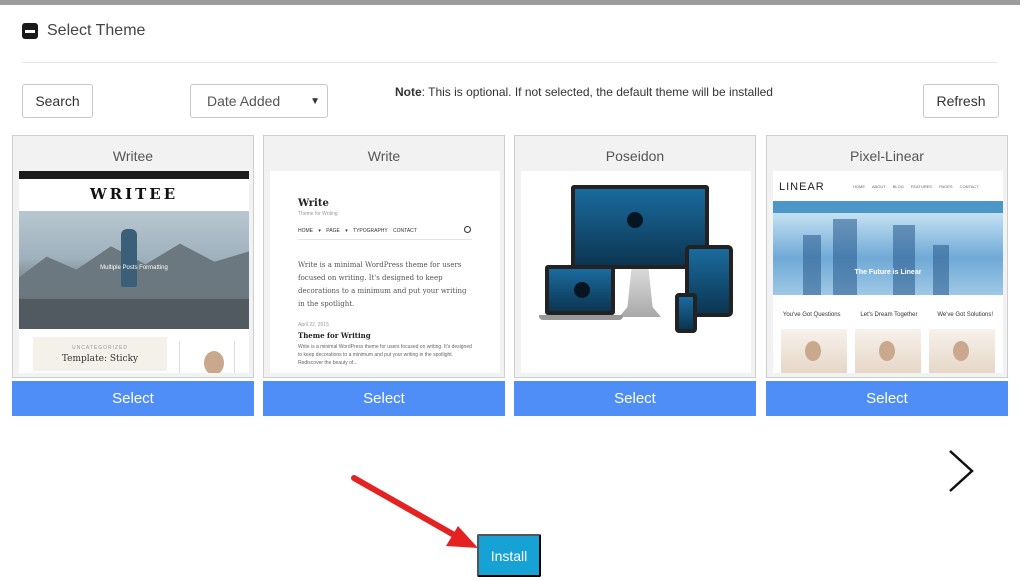  What do you see at coordinates (635, 156) in the screenshot?
I see `theme-name: Poseidon` at bounding box center [635, 156].